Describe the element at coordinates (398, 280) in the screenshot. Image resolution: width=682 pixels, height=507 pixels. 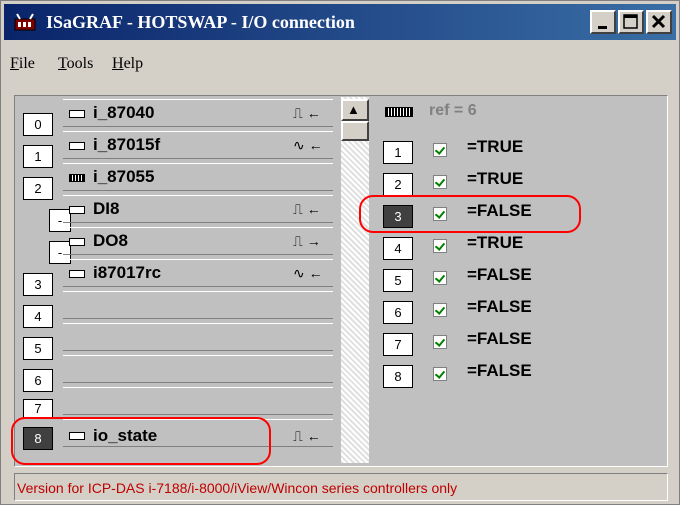
I see `channel-index: 5` at that location.